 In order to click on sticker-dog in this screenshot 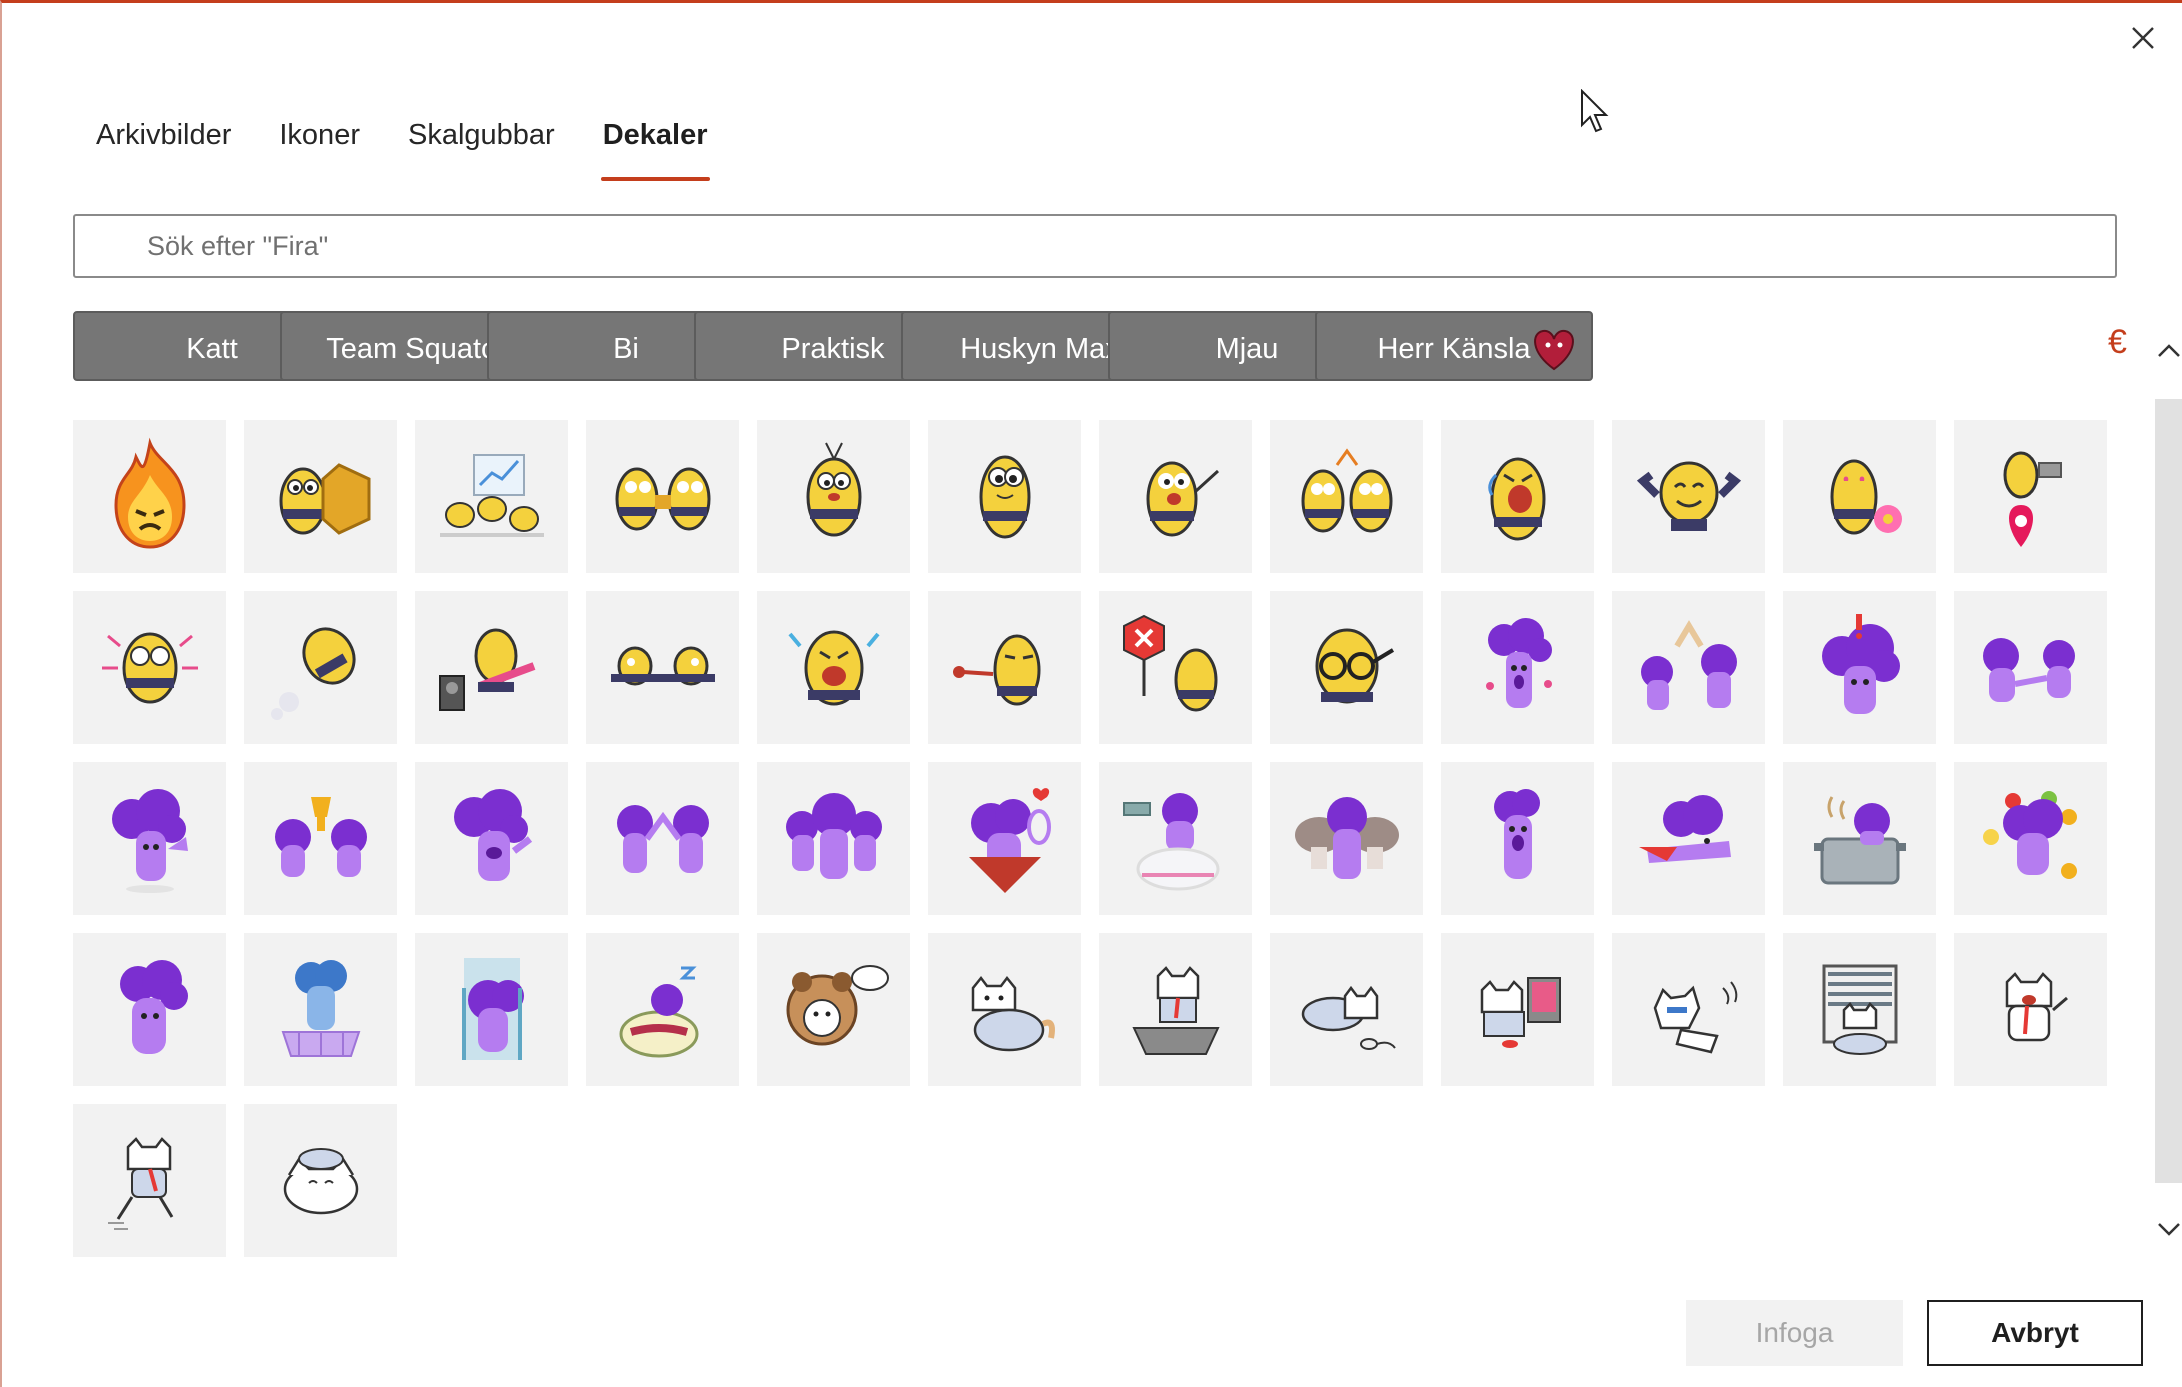, I will do `click(833, 1009)`.